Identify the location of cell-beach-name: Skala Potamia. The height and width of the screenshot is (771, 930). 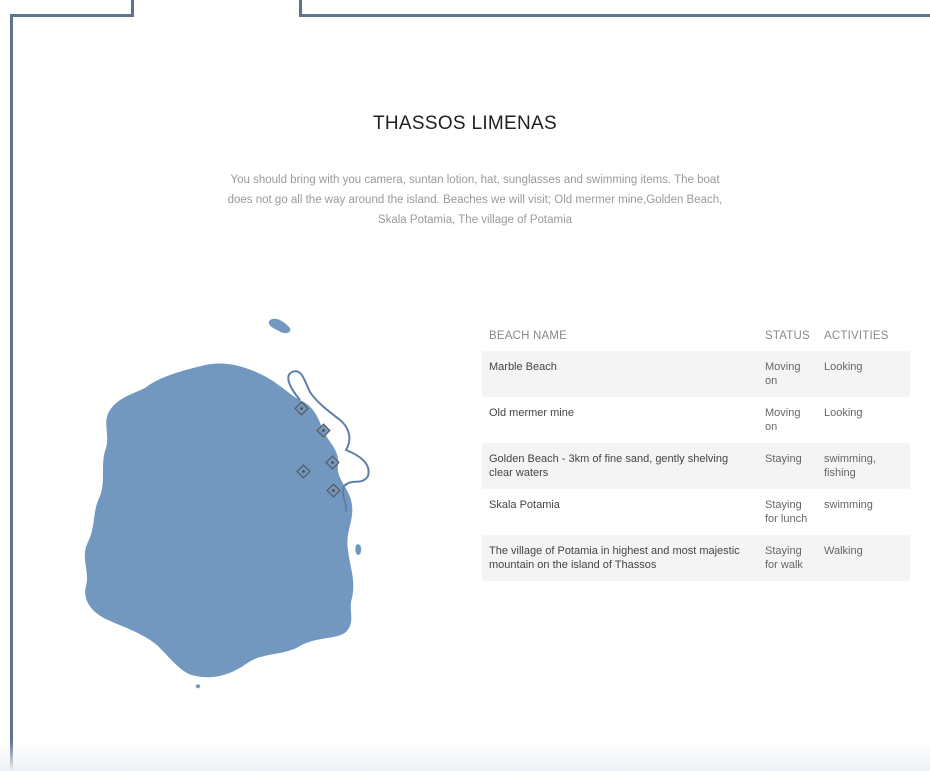
(524, 505).